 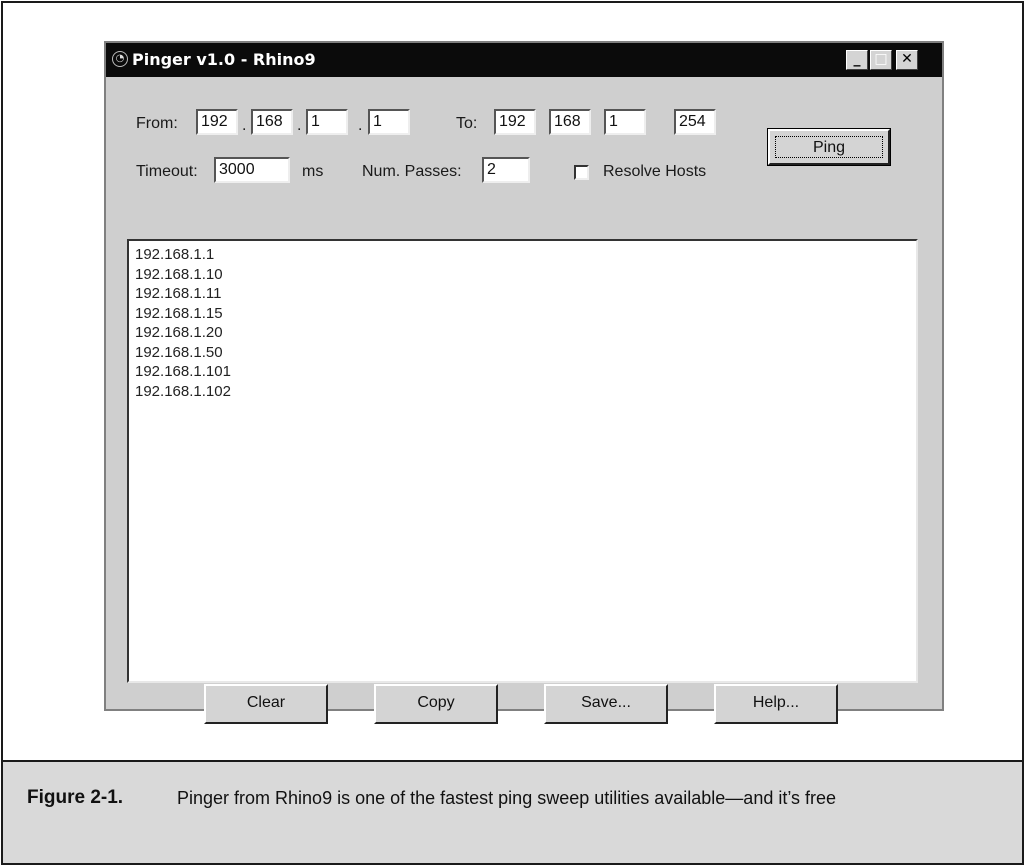 What do you see at coordinates (522, 372) in the screenshot?
I see `result-item: 192.168.1.101` at bounding box center [522, 372].